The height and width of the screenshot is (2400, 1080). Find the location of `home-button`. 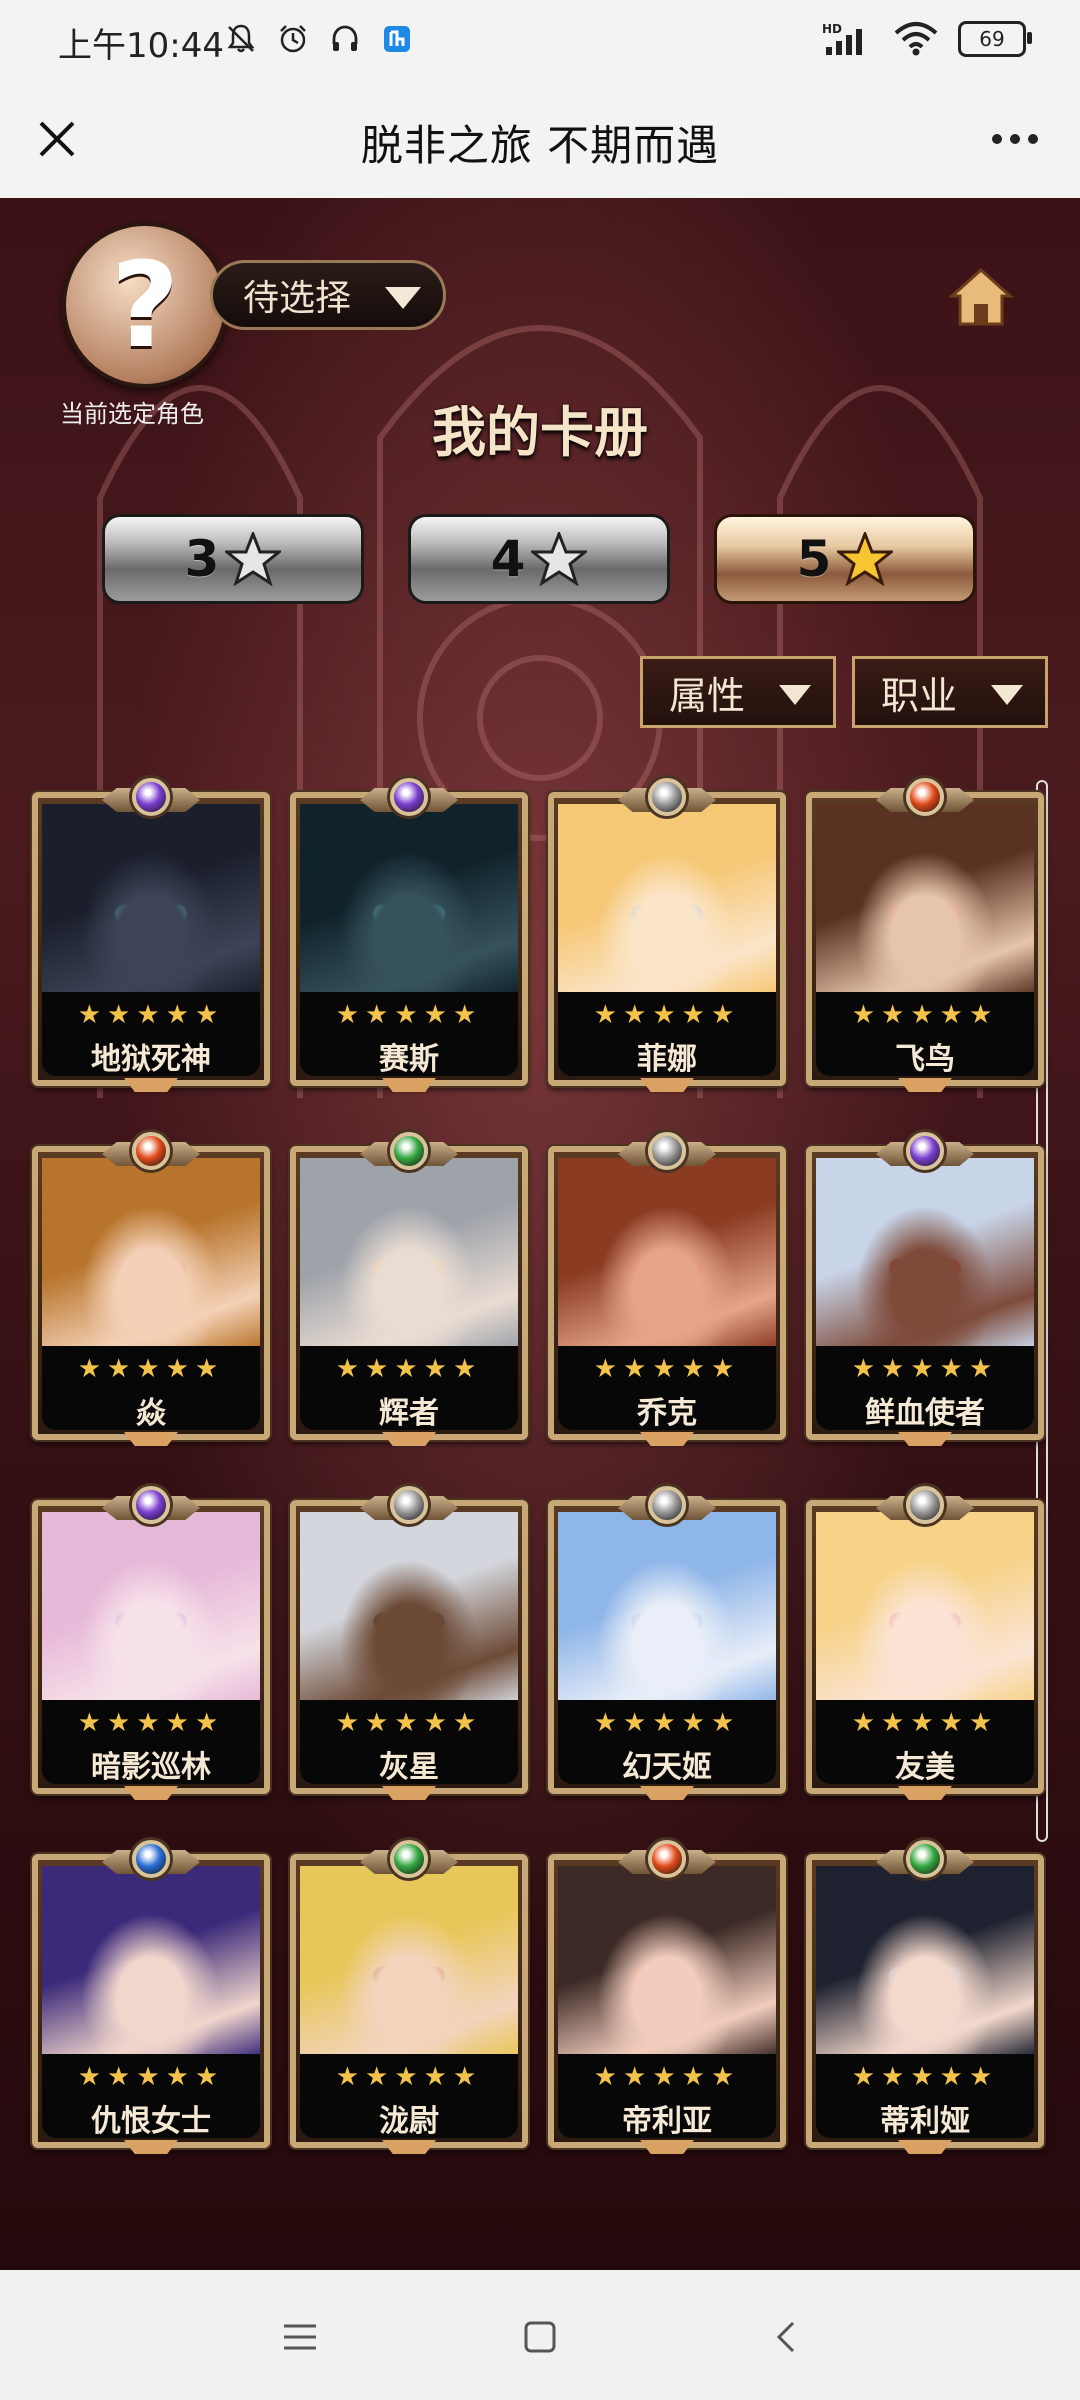

home-button is located at coordinates (981, 297).